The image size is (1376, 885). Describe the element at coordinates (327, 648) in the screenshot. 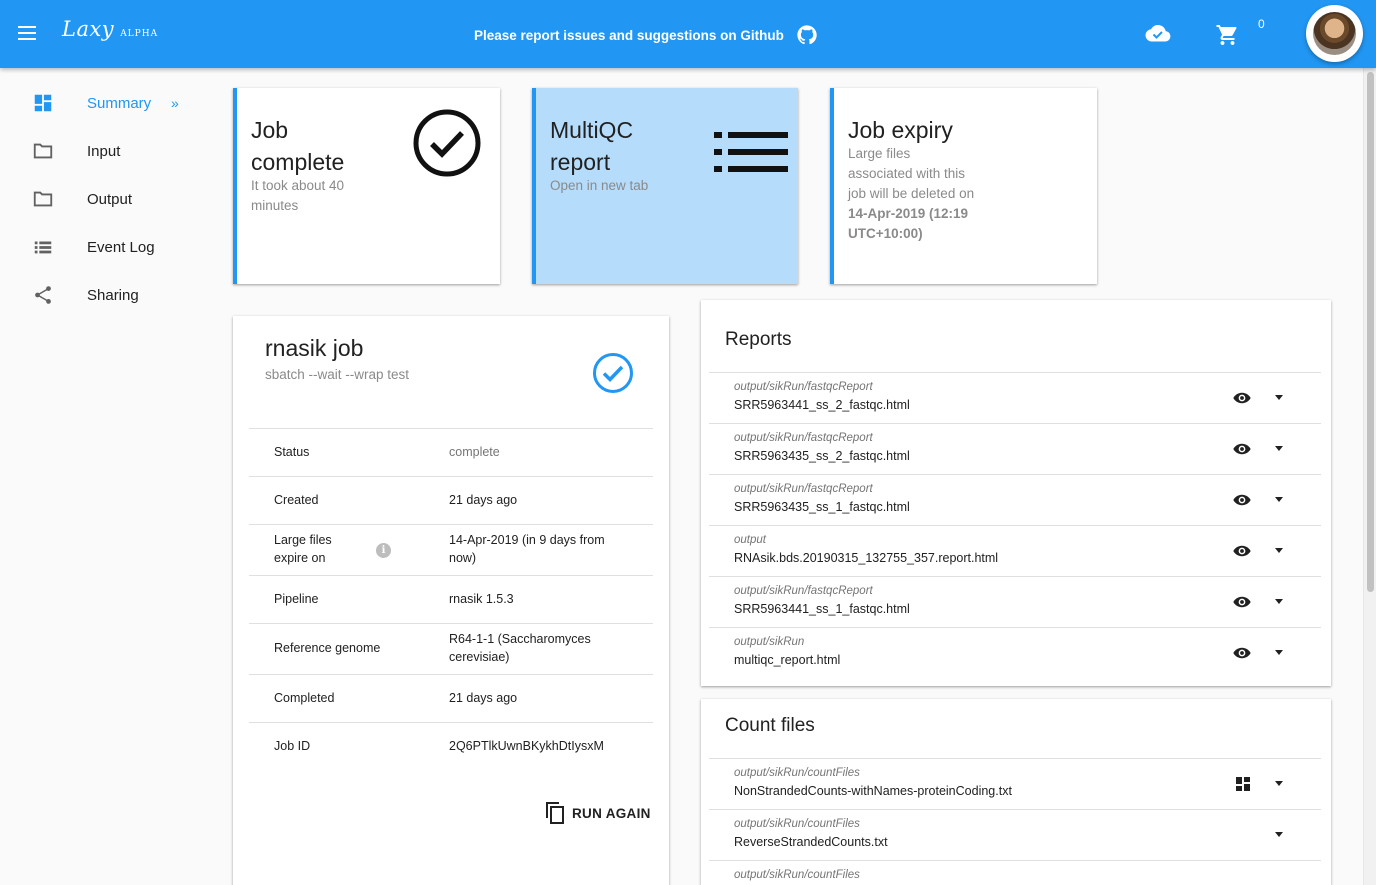

I see `row-key: Reference genome` at that location.